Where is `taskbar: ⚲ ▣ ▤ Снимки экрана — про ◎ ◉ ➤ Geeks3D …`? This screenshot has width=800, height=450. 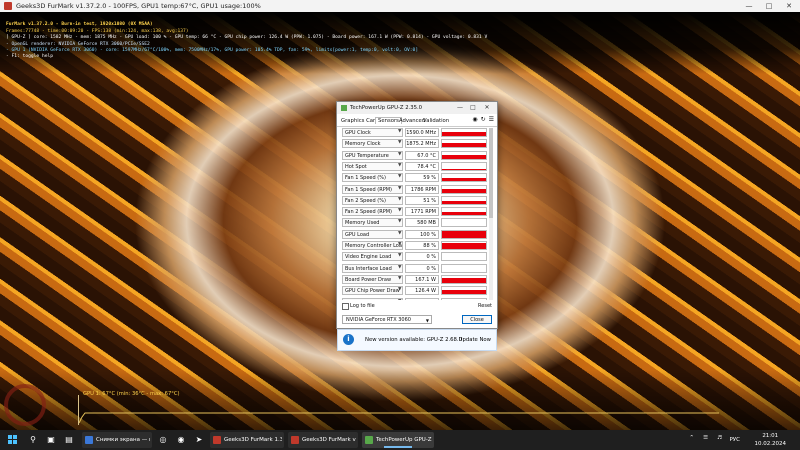
taskbar: ⚲ ▣ ▤ Снимки экрана — про ◎ ◉ ➤ Geeks3D … is located at coordinates (400, 440).